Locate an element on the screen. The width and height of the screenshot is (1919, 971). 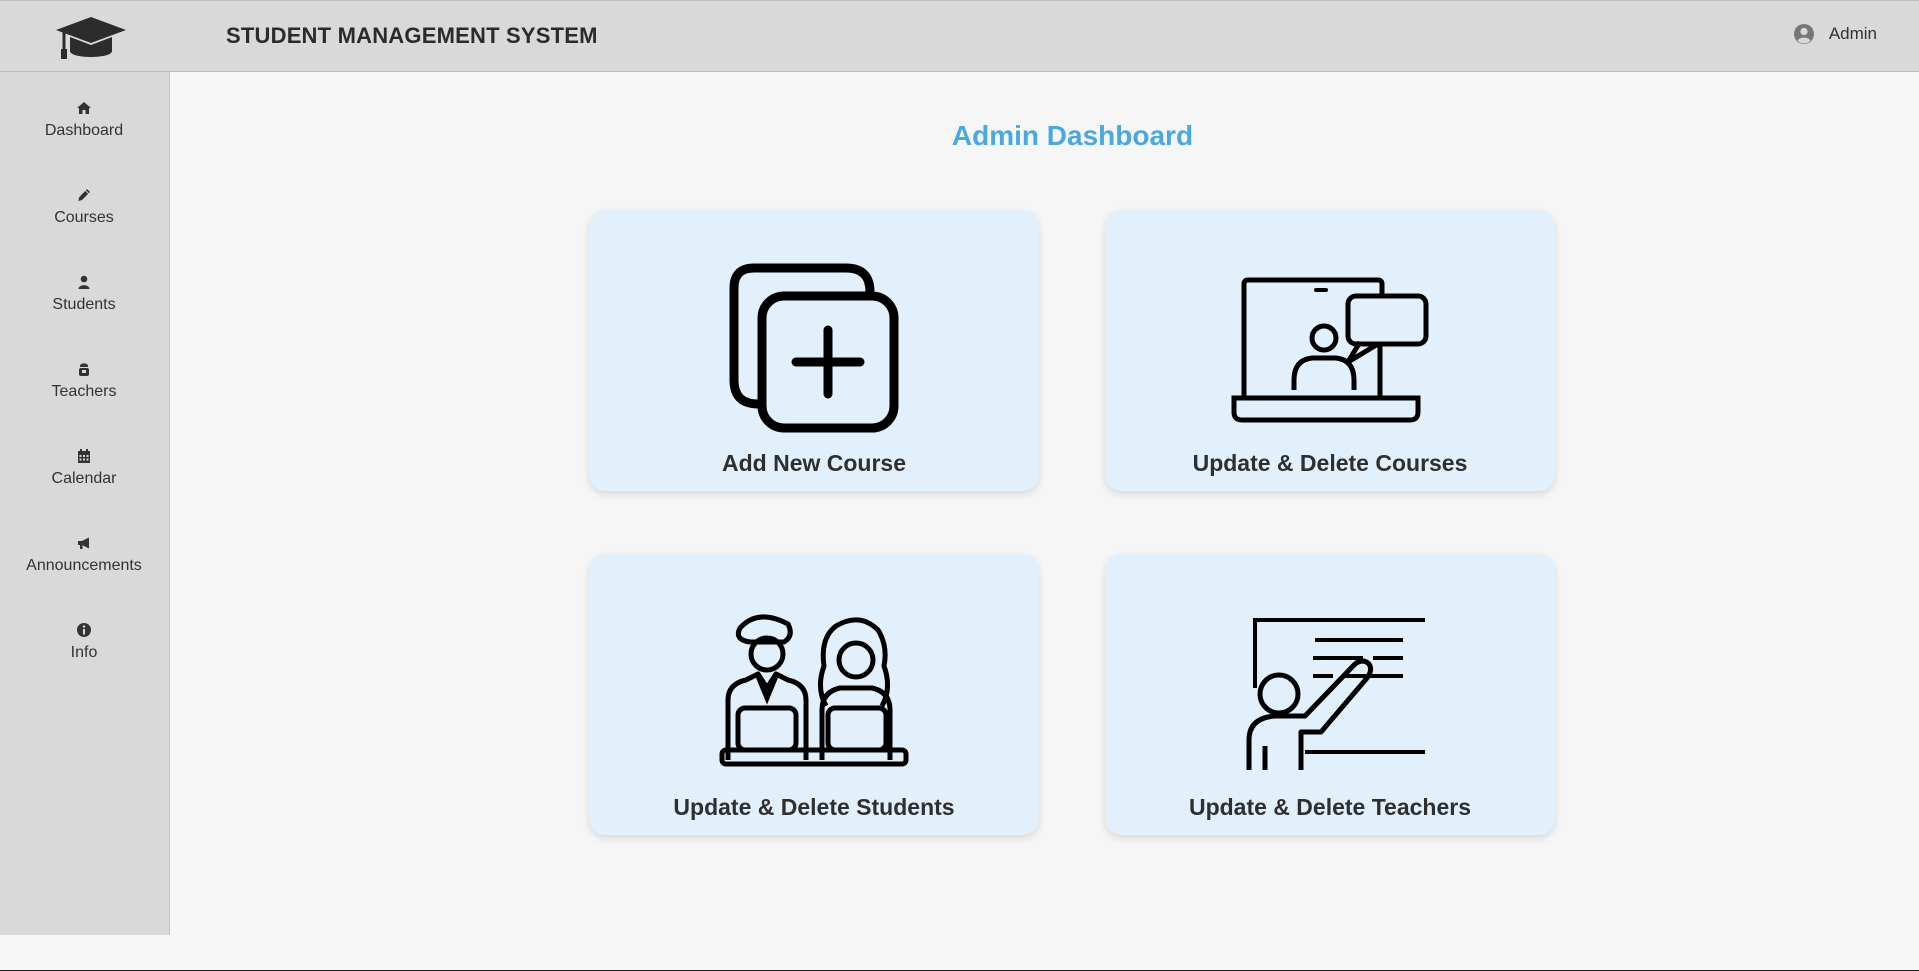
update-delete-students-card: Update & Delete Students is located at coordinates (814, 694).